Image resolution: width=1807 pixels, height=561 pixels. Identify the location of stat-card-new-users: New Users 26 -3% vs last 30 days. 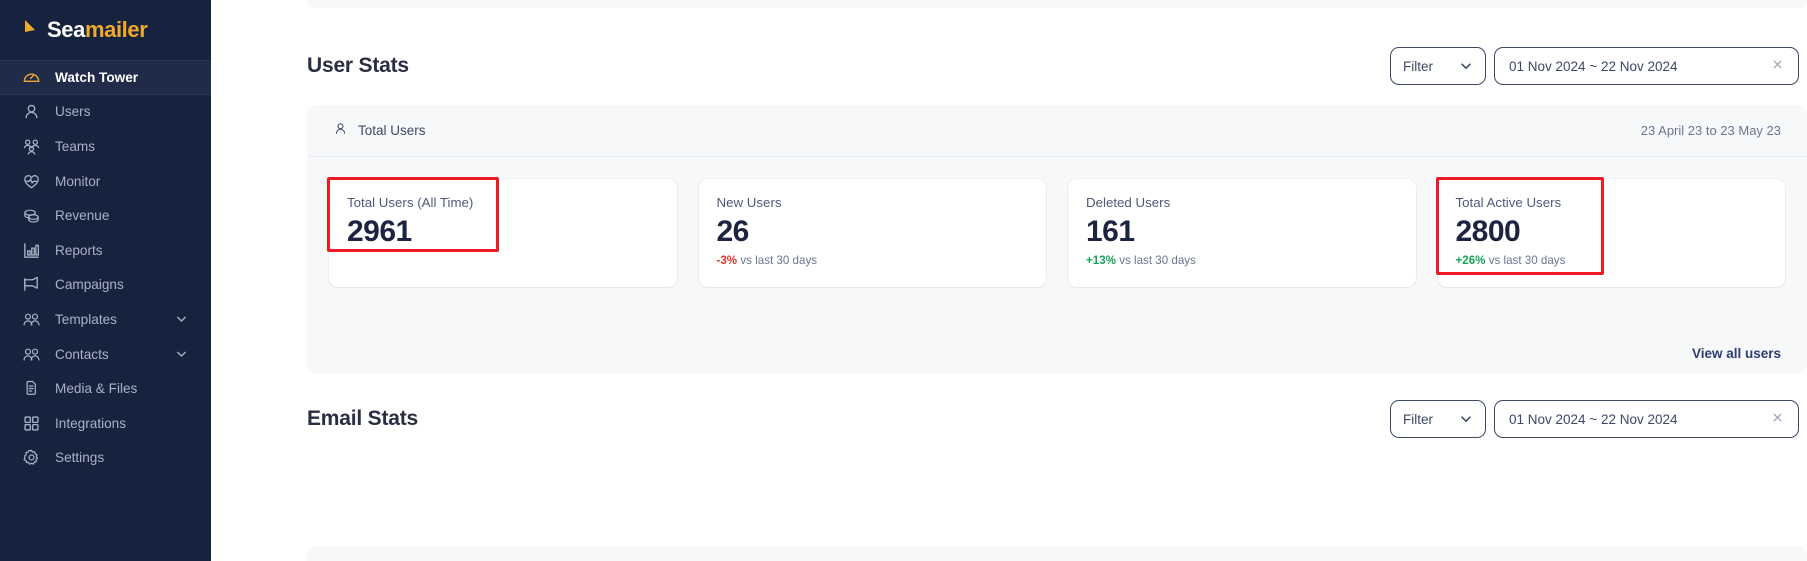
(872, 233).